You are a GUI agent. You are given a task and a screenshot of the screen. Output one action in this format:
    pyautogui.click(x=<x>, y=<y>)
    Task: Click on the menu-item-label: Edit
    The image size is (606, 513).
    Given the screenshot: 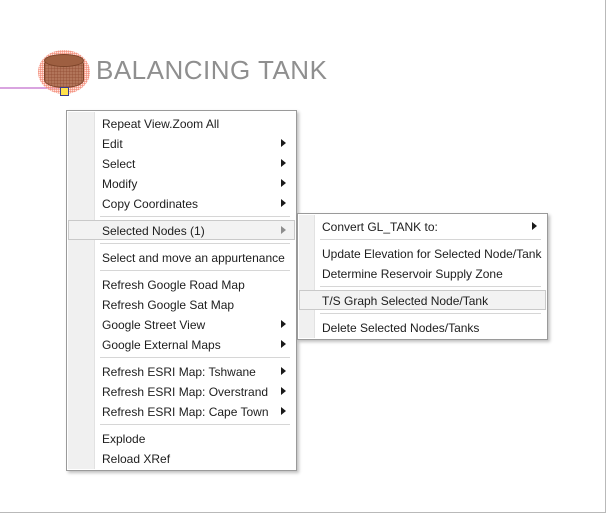 What is the action you would take?
    pyautogui.click(x=112, y=144)
    